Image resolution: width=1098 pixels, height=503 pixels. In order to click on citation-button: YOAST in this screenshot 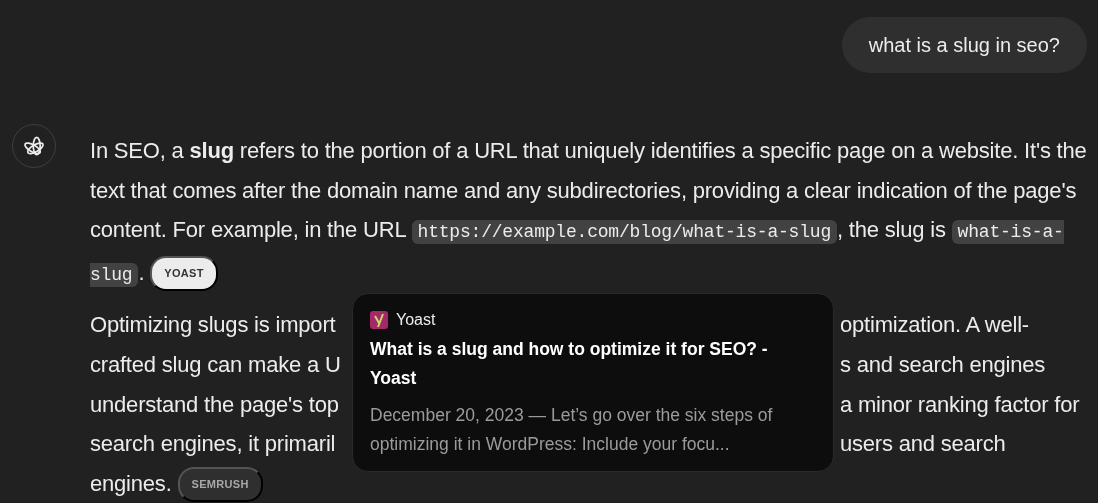, I will do `click(184, 274)`.